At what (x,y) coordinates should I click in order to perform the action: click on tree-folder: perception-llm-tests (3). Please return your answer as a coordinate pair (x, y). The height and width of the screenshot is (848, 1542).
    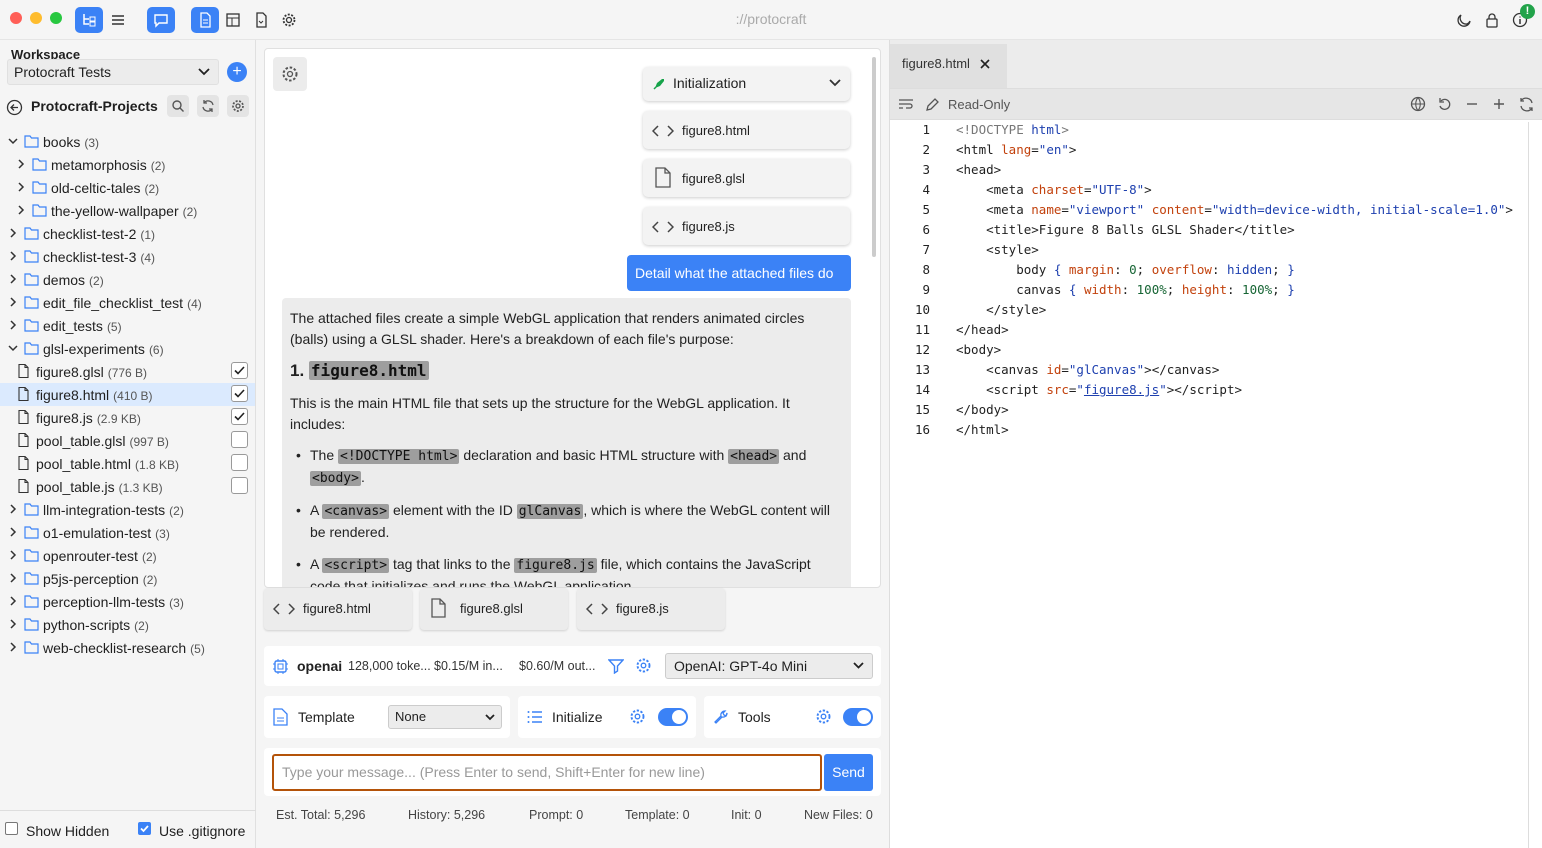
    Looking at the image, I should click on (127, 601).